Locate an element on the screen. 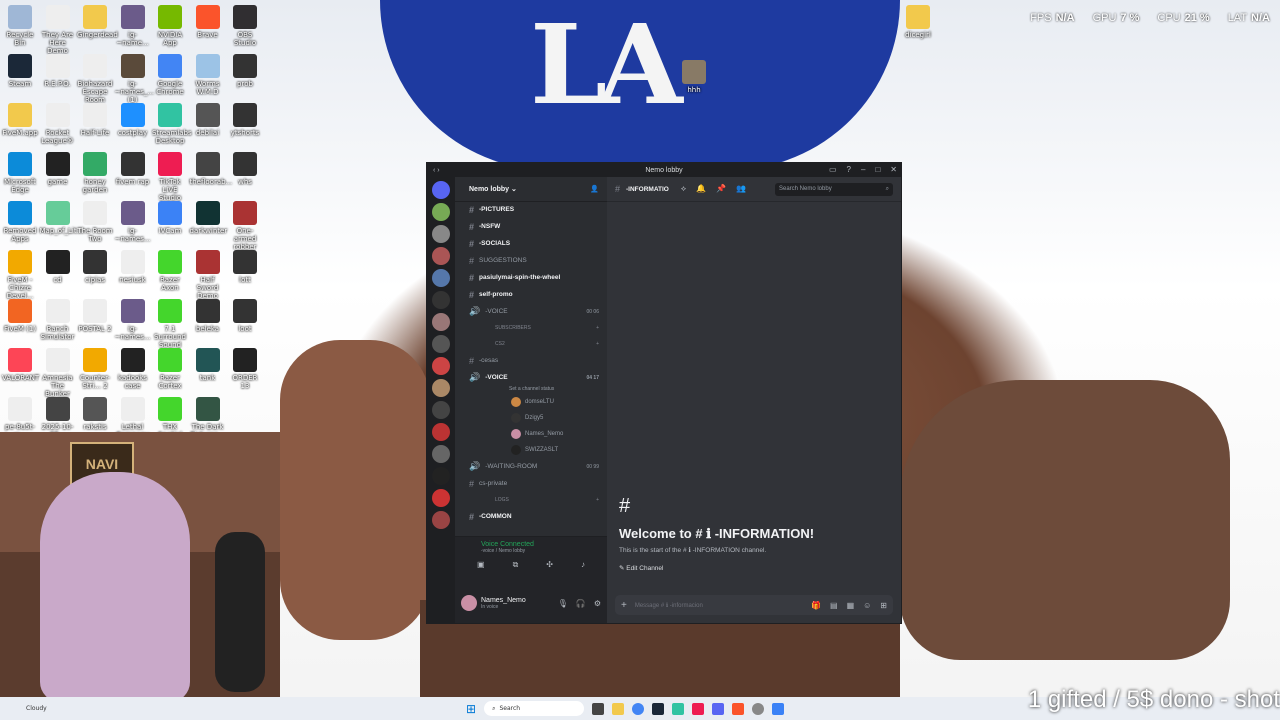 Image resolution: width=1280 pixels, height=720 pixels. text-channel: # -PICTURES is located at coordinates (531, 209).